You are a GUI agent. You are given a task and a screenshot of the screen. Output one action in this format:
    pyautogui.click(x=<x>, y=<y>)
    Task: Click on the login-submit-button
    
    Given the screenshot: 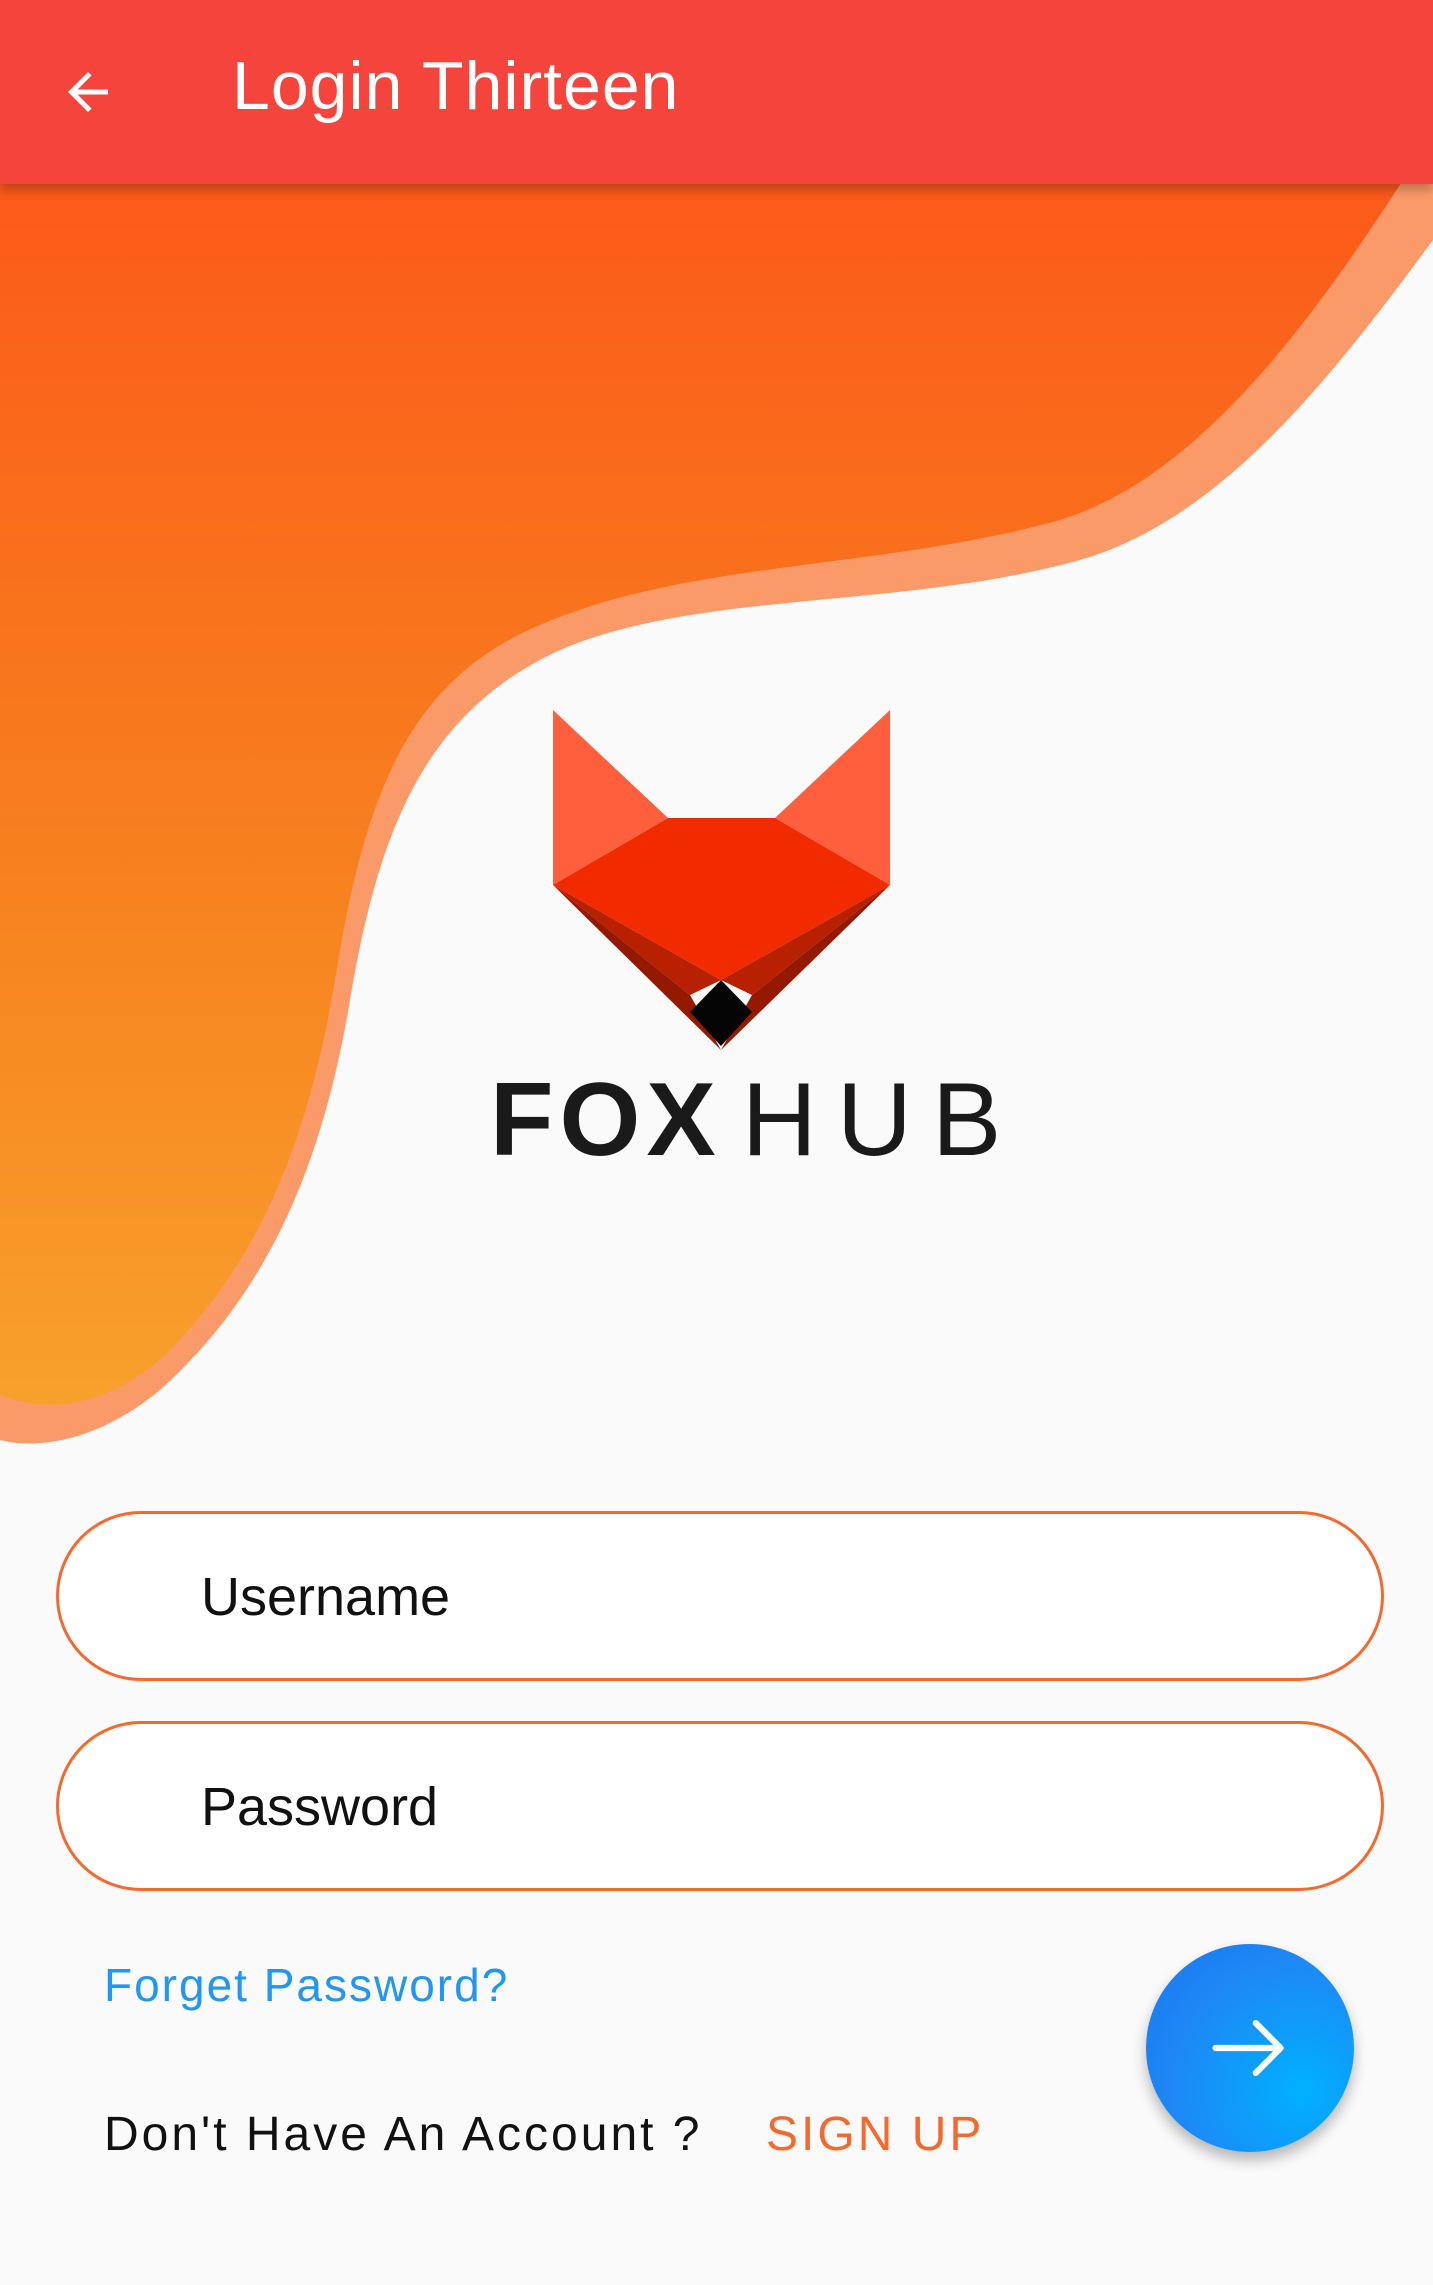 What is the action you would take?
    pyautogui.click(x=1250, y=2048)
    